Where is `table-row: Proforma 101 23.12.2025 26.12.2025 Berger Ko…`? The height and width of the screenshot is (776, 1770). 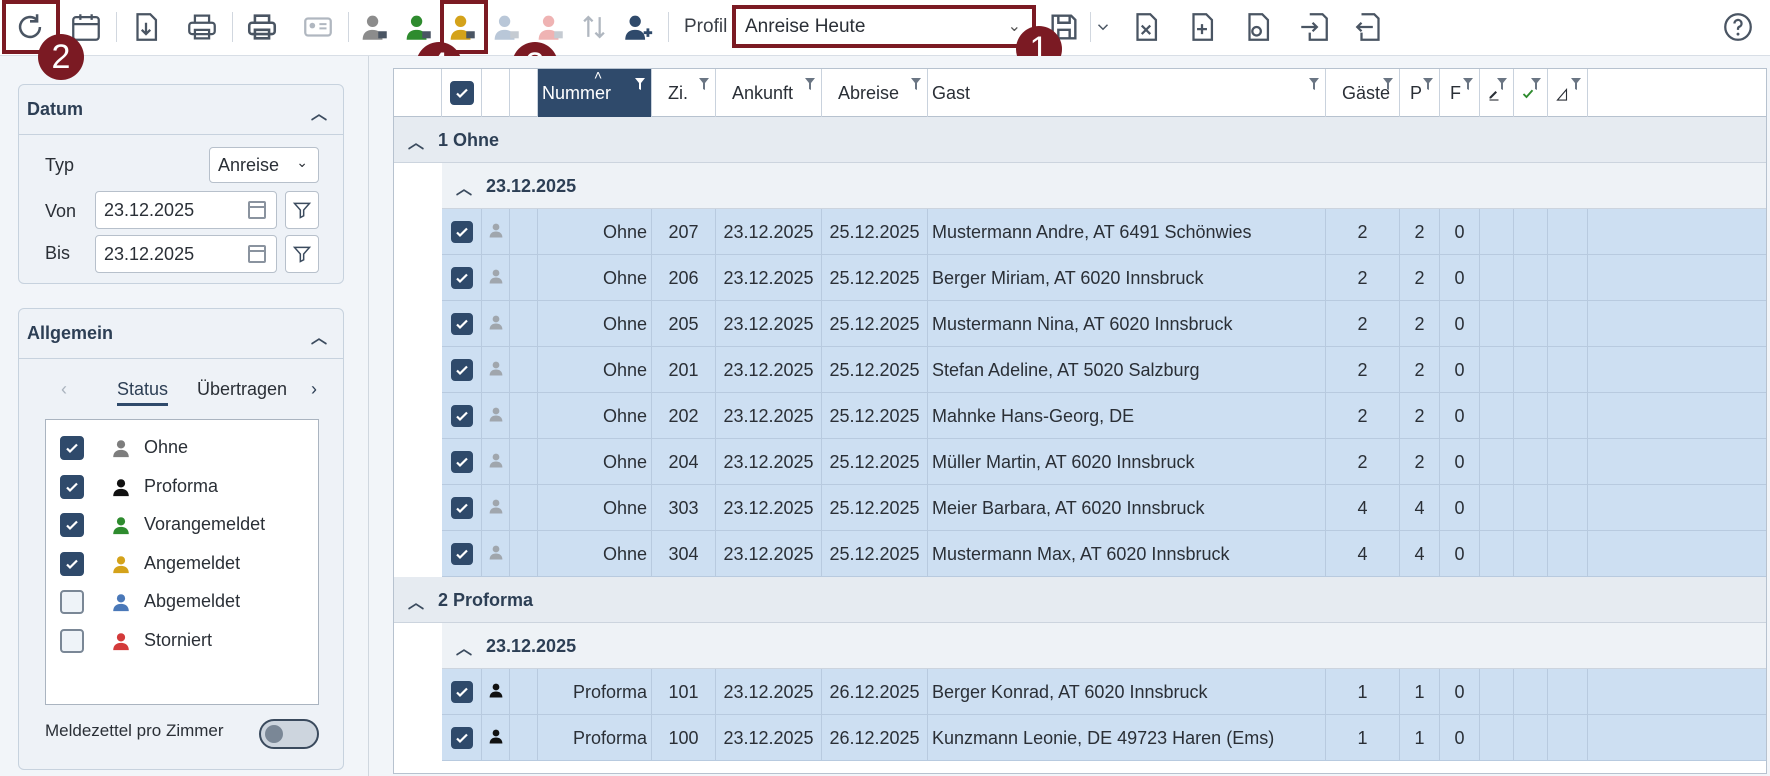
table-row: Proforma 101 23.12.2025 26.12.2025 Berger Ko… is located at coordinates (1104, 692).